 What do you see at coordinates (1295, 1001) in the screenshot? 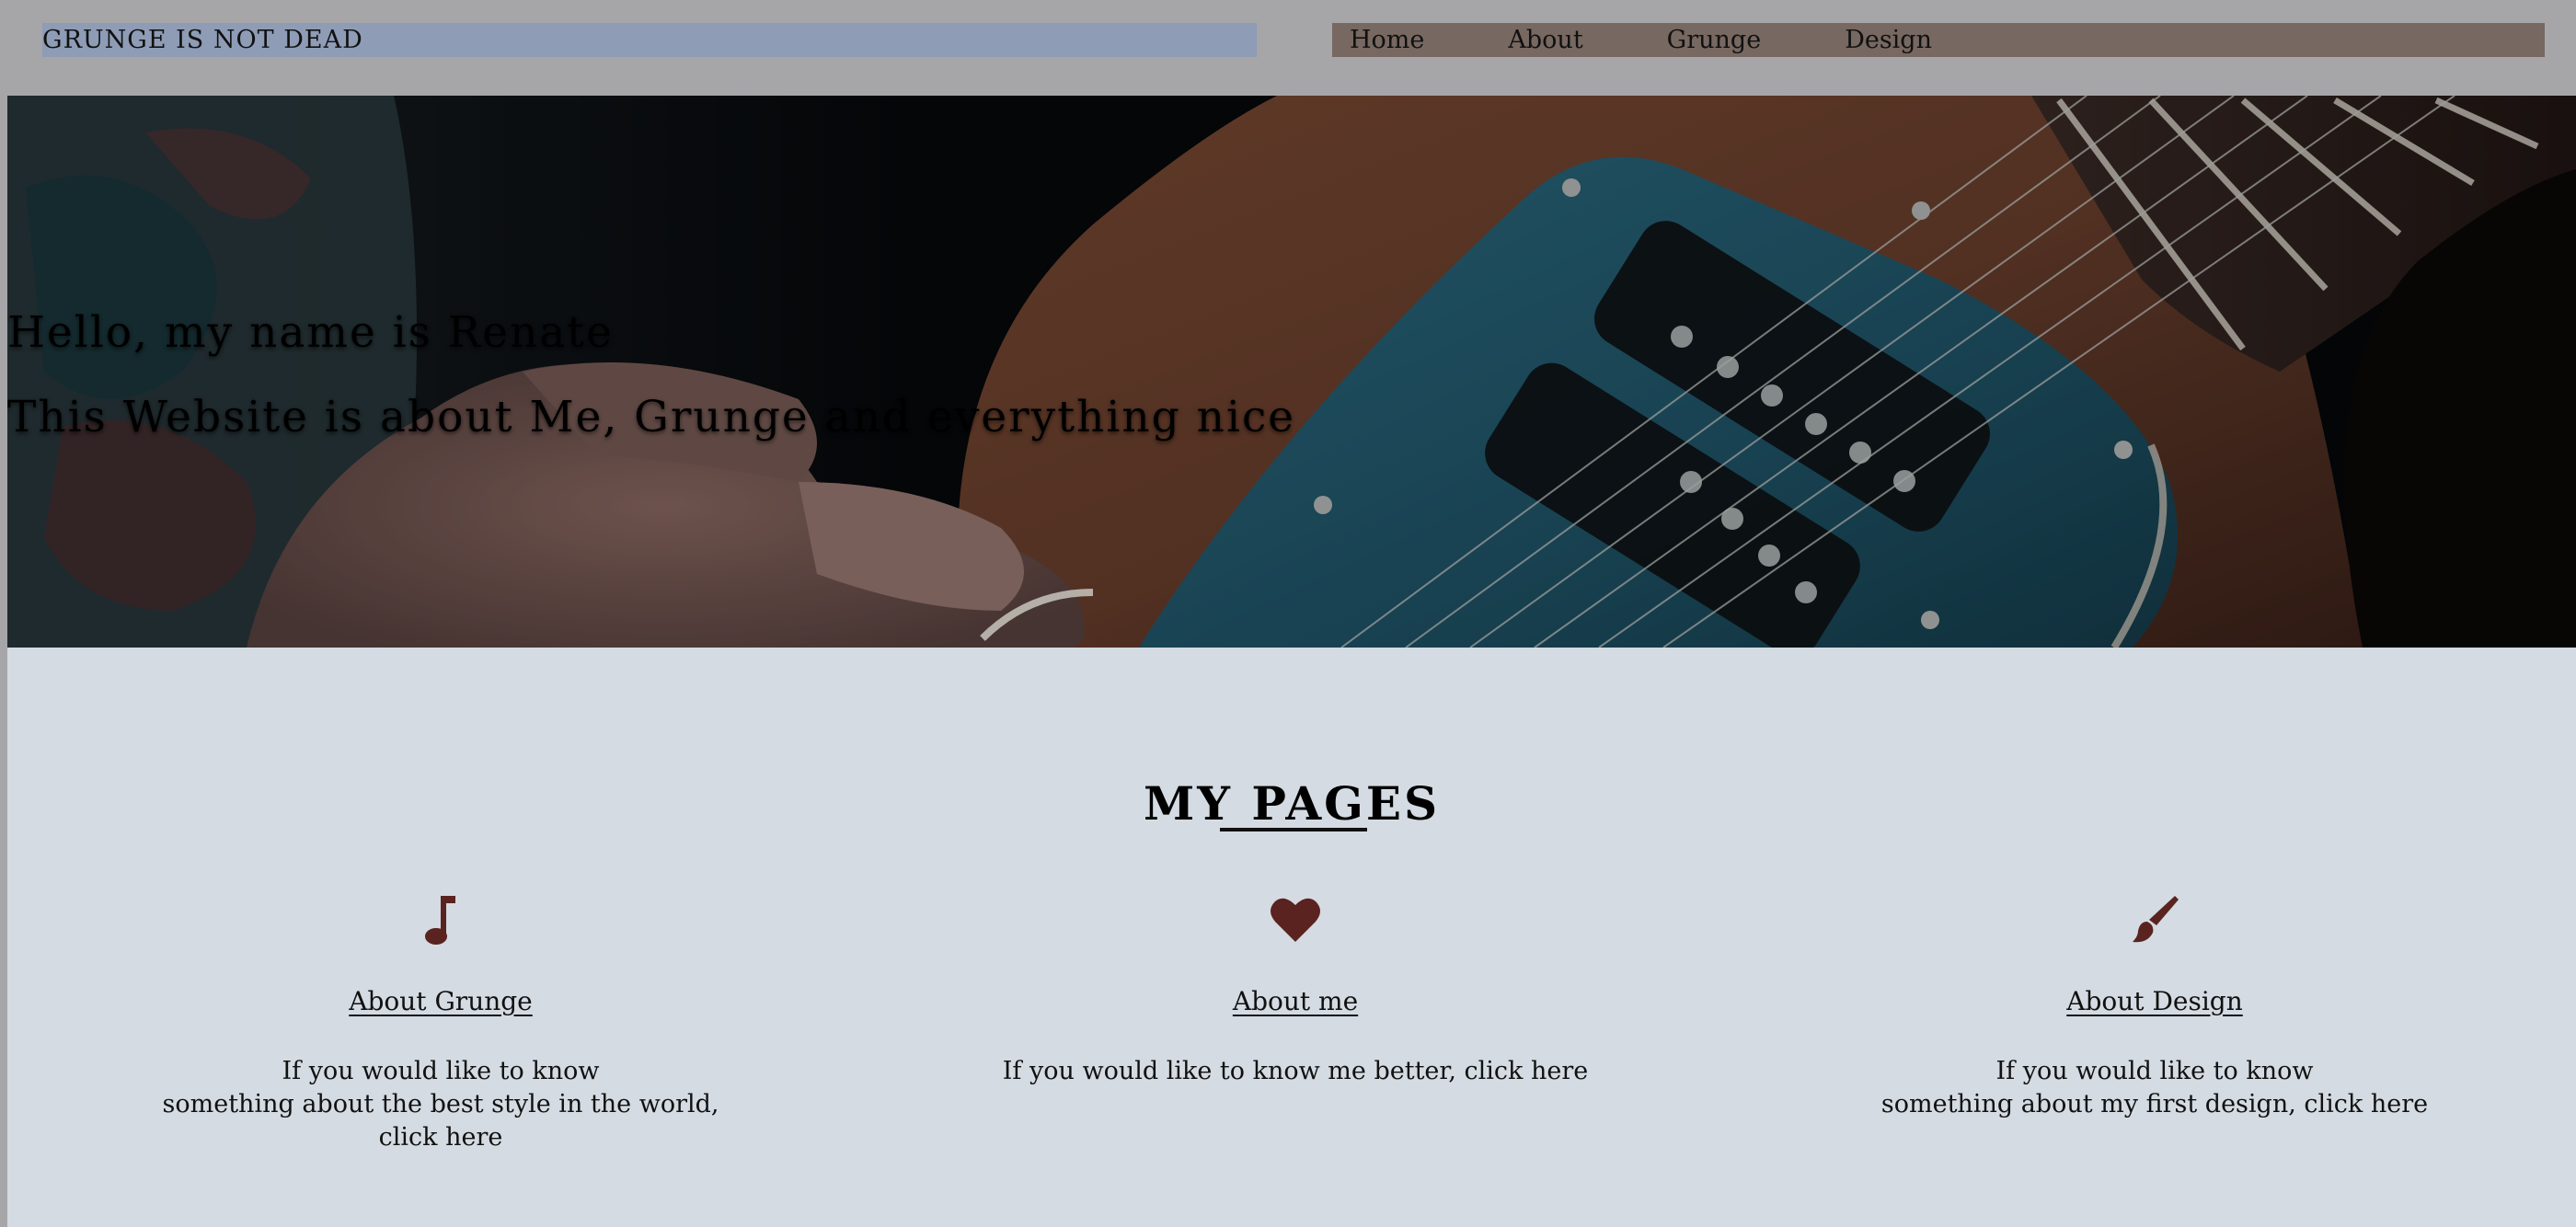
I see `about-me-link: About me` at bounding box center [1295, 1001].